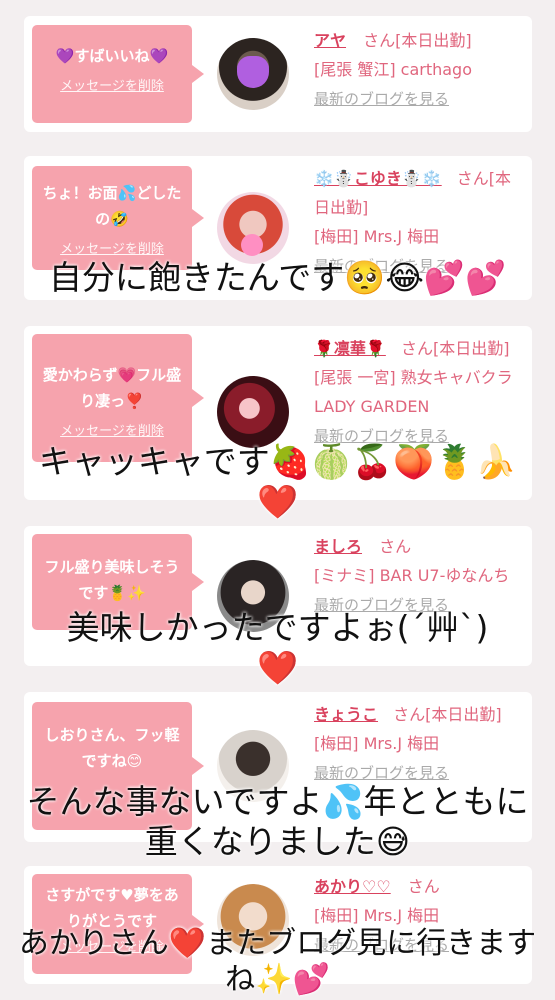  Describe the element at coordinates (378, 178) in the screenshot. I see `cast-name-link: ❄️☃️こゆき☃️❄️` at that location.